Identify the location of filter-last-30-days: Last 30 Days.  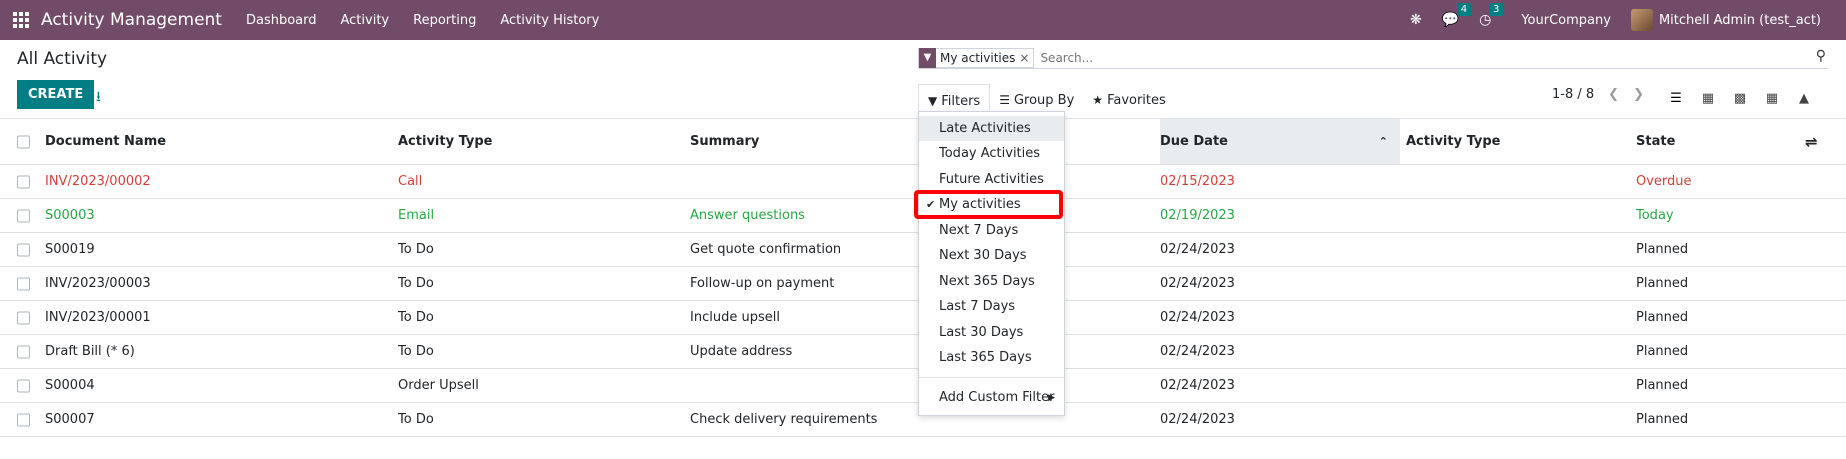
(991, 332).